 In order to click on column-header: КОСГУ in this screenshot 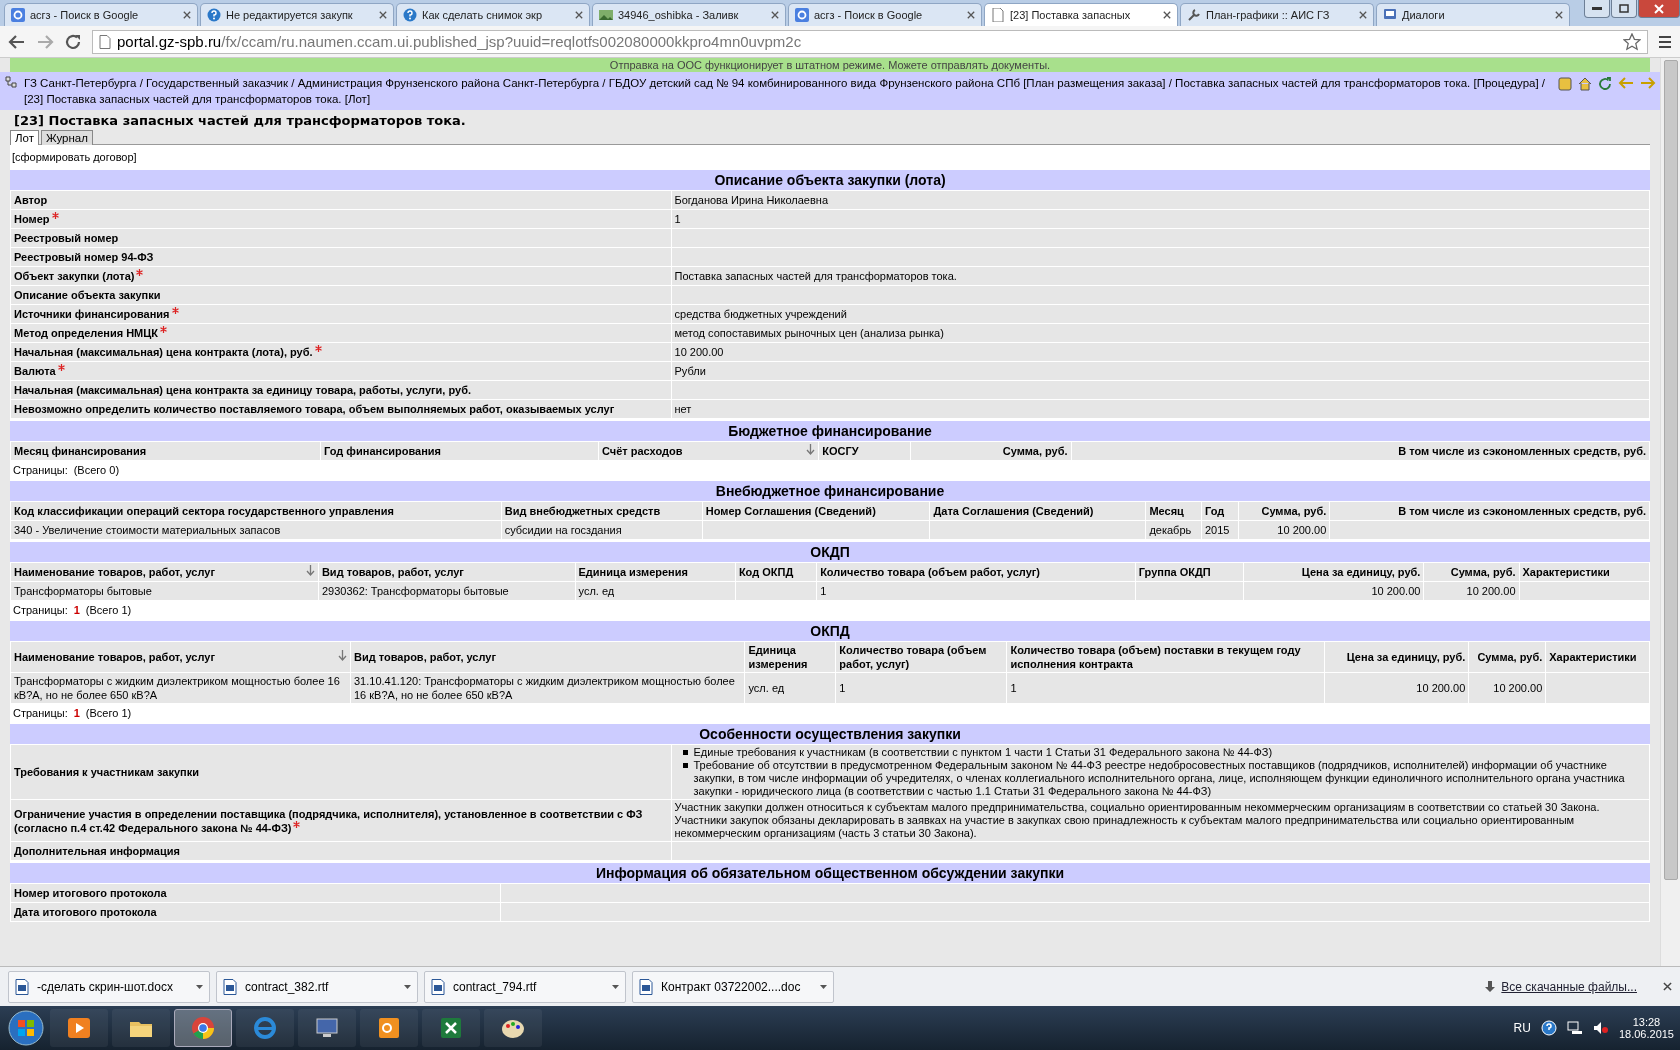, I will do `click(864, 451)`.